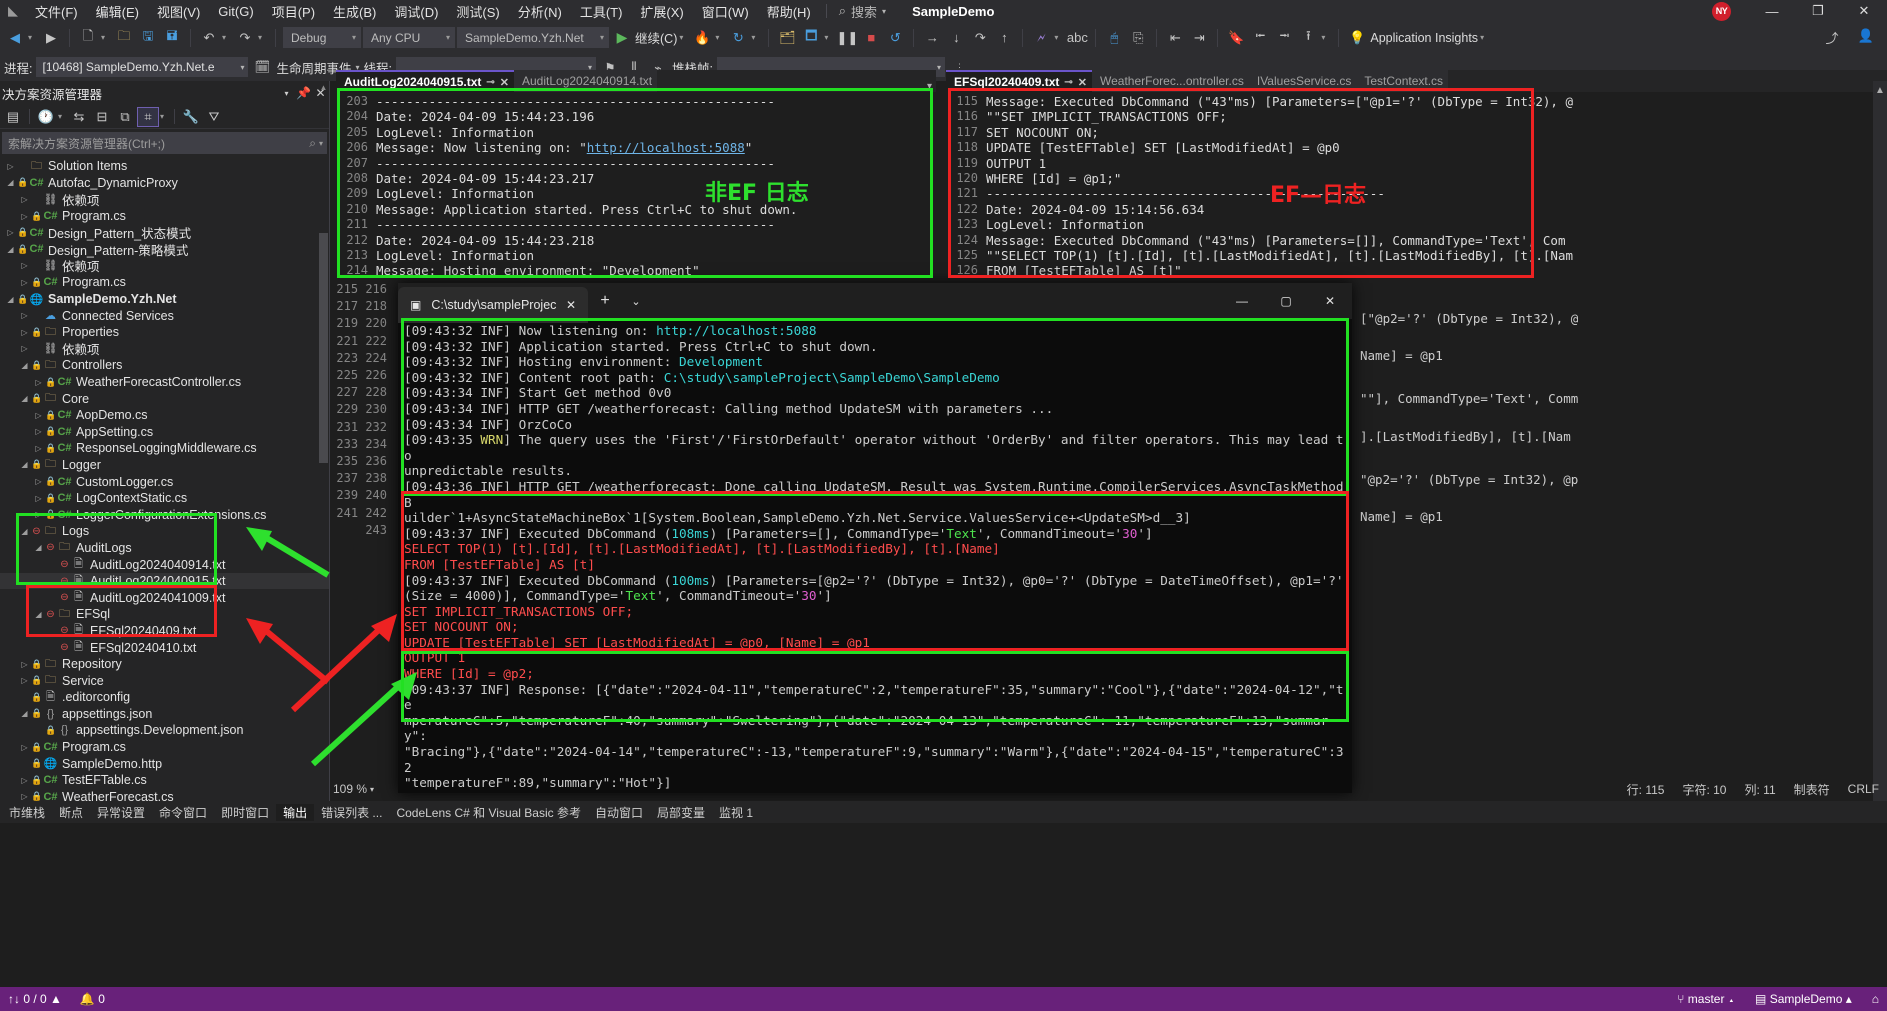 The height and width of the screenshot is (1011, 1887). What do you see at coordinates (164, 631) in the screenshot?
I see `tree-node-efsql20240409-txt: ⊖ 🗎 EFSql20240409.txt` at bounding box center [164, 631].